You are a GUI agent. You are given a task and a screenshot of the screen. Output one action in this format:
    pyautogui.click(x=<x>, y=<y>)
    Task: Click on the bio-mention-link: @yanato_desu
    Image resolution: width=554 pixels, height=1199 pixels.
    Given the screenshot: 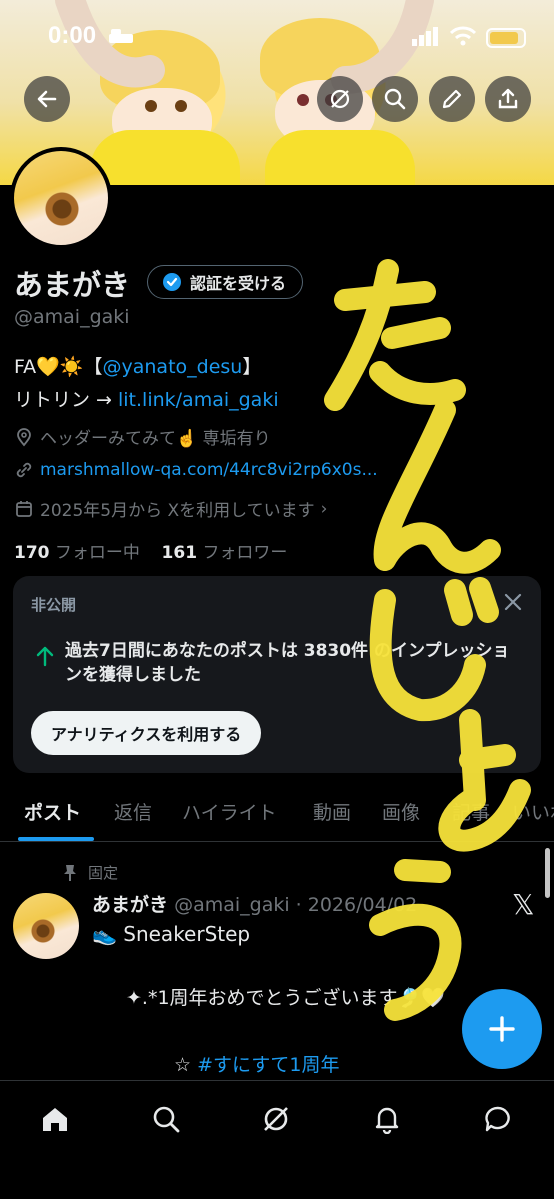 What is the action you would take?
    pyautogui.click(x=173, y=367)
    